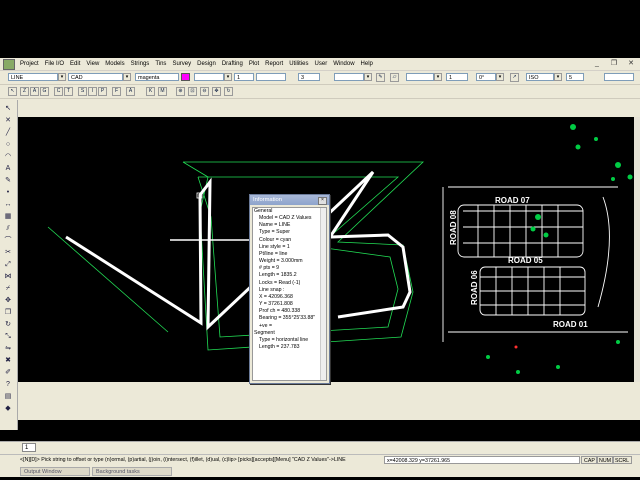 This screenshot has height=480, width=640. Describe the element at coordinates (321, 64) in the screenshot. I see `menu-user: User` at that location.